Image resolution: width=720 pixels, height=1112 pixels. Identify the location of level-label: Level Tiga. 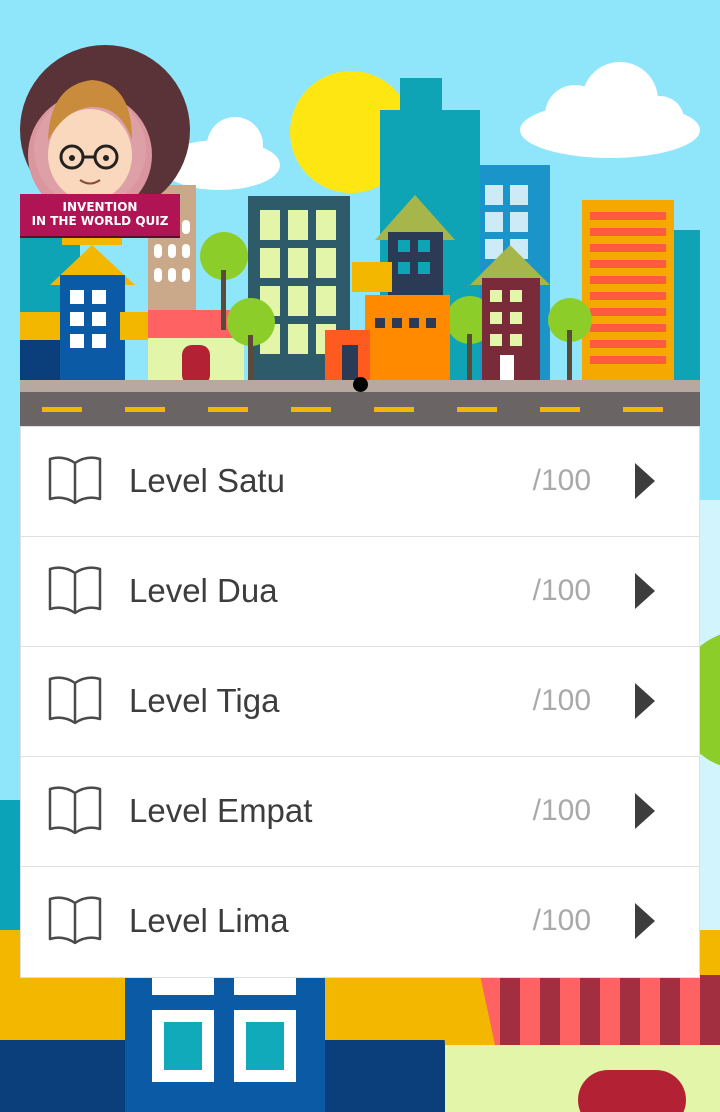
(204, 700).